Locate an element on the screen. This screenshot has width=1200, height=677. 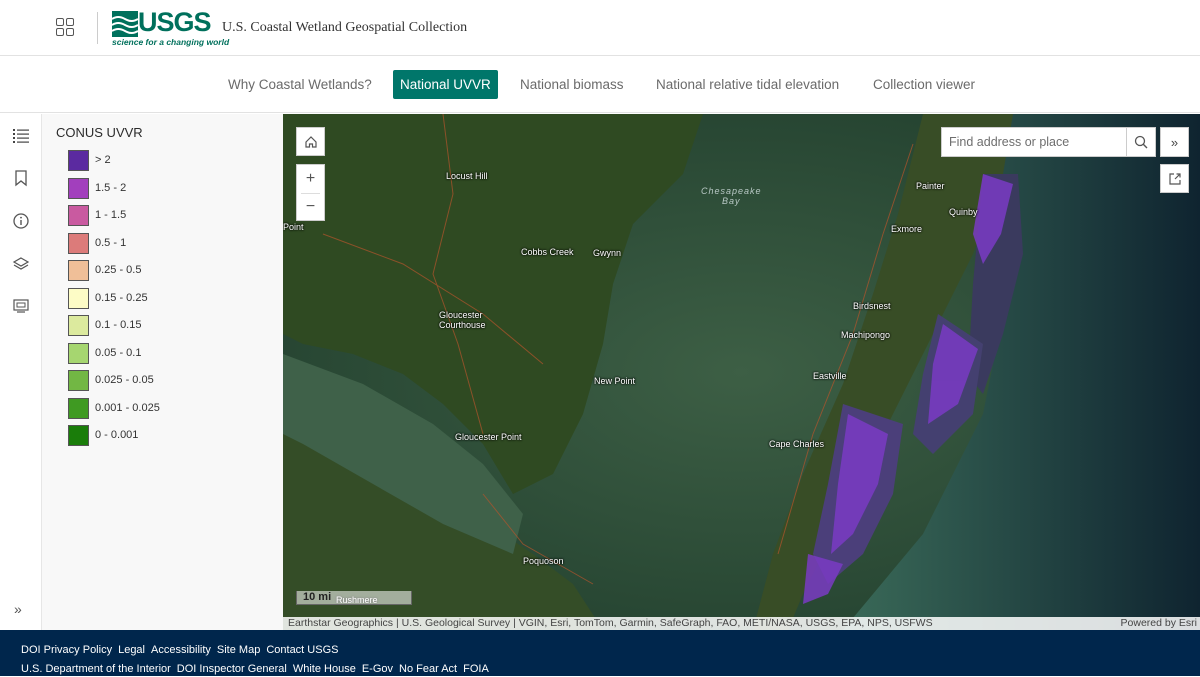
search-icon is located at coordinates (1141, 142).